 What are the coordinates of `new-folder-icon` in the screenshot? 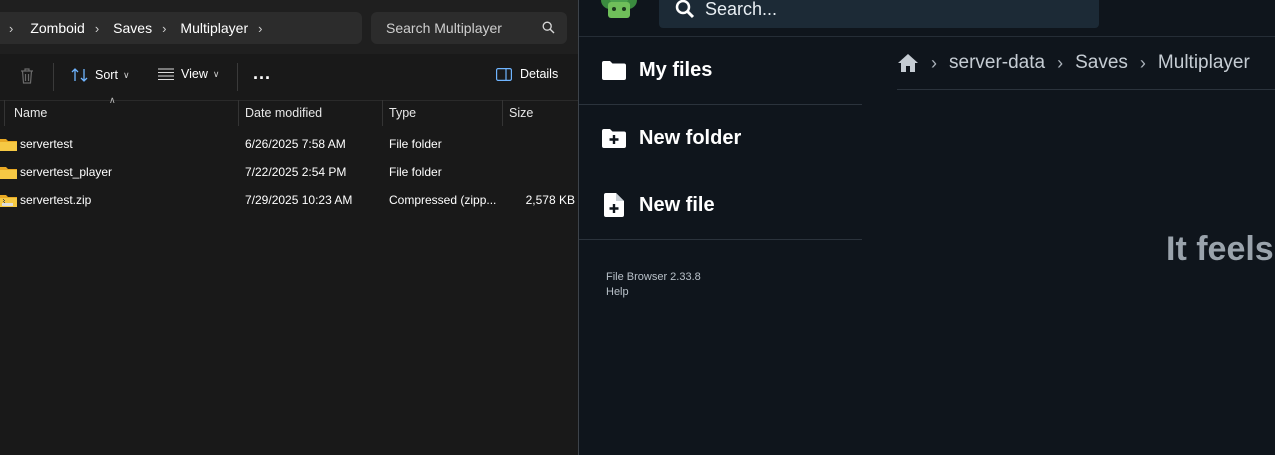 It's located at (614, 138).